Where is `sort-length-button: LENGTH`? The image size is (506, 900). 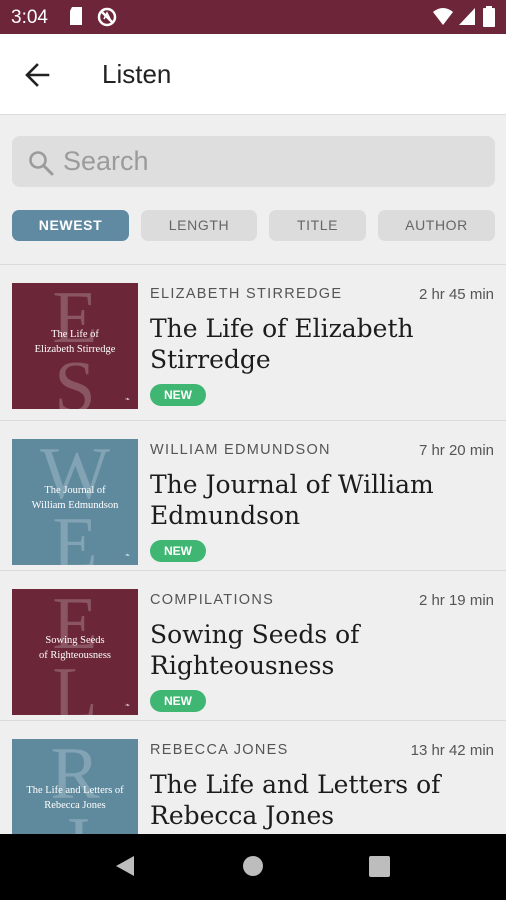 sort-length-button: LENGTH is located at coordinates (199, 225).